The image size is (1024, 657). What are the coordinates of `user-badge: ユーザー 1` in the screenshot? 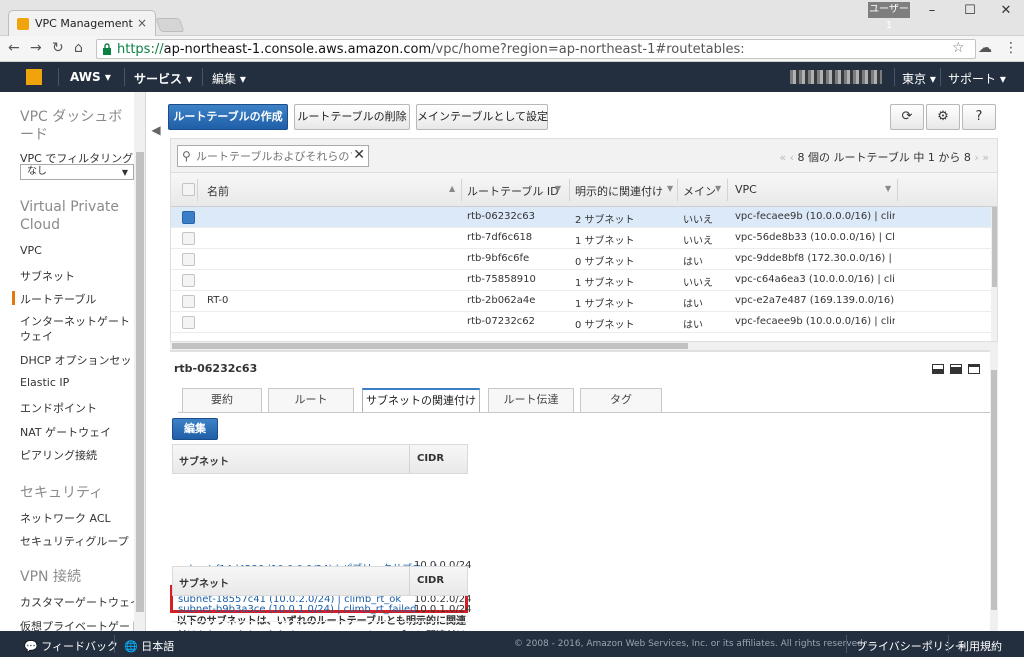 It's located at (889, 16).